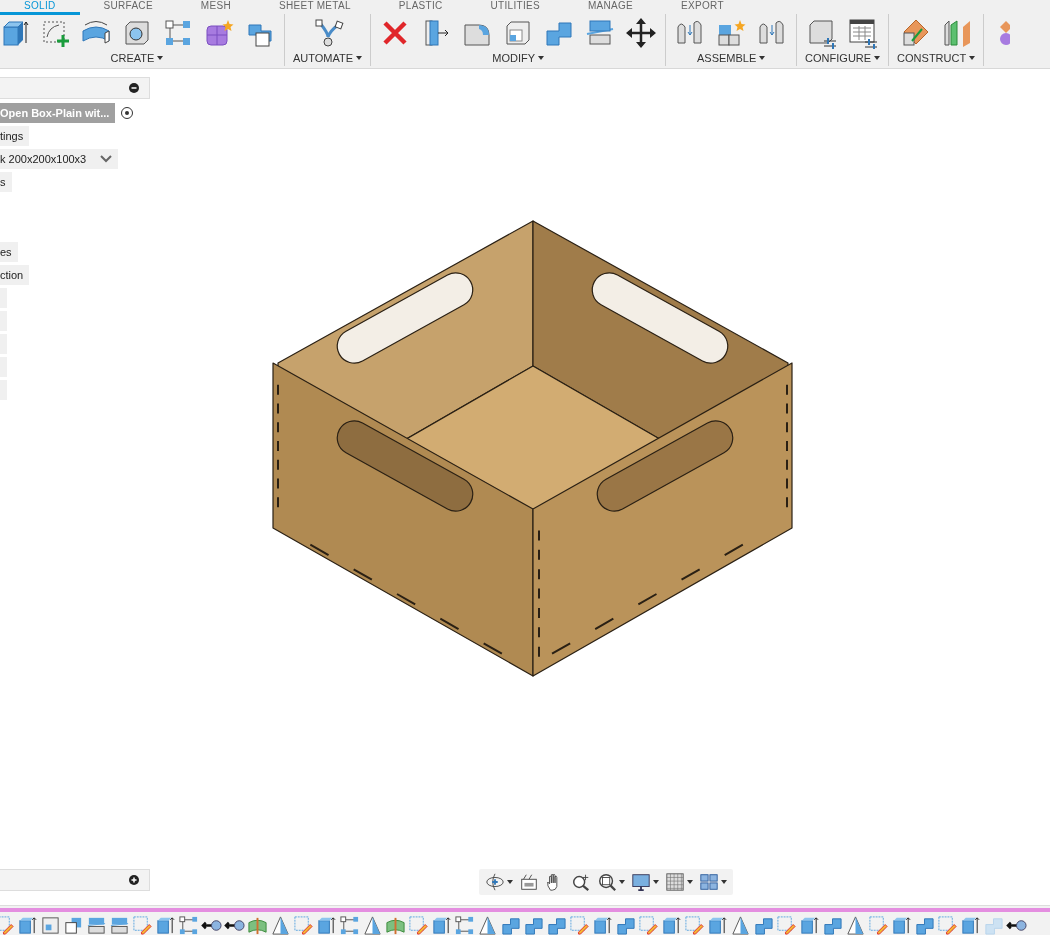  Describe the element at coordinates (15, 136) in the screenshot. I see `browser-item: tings` at that location.